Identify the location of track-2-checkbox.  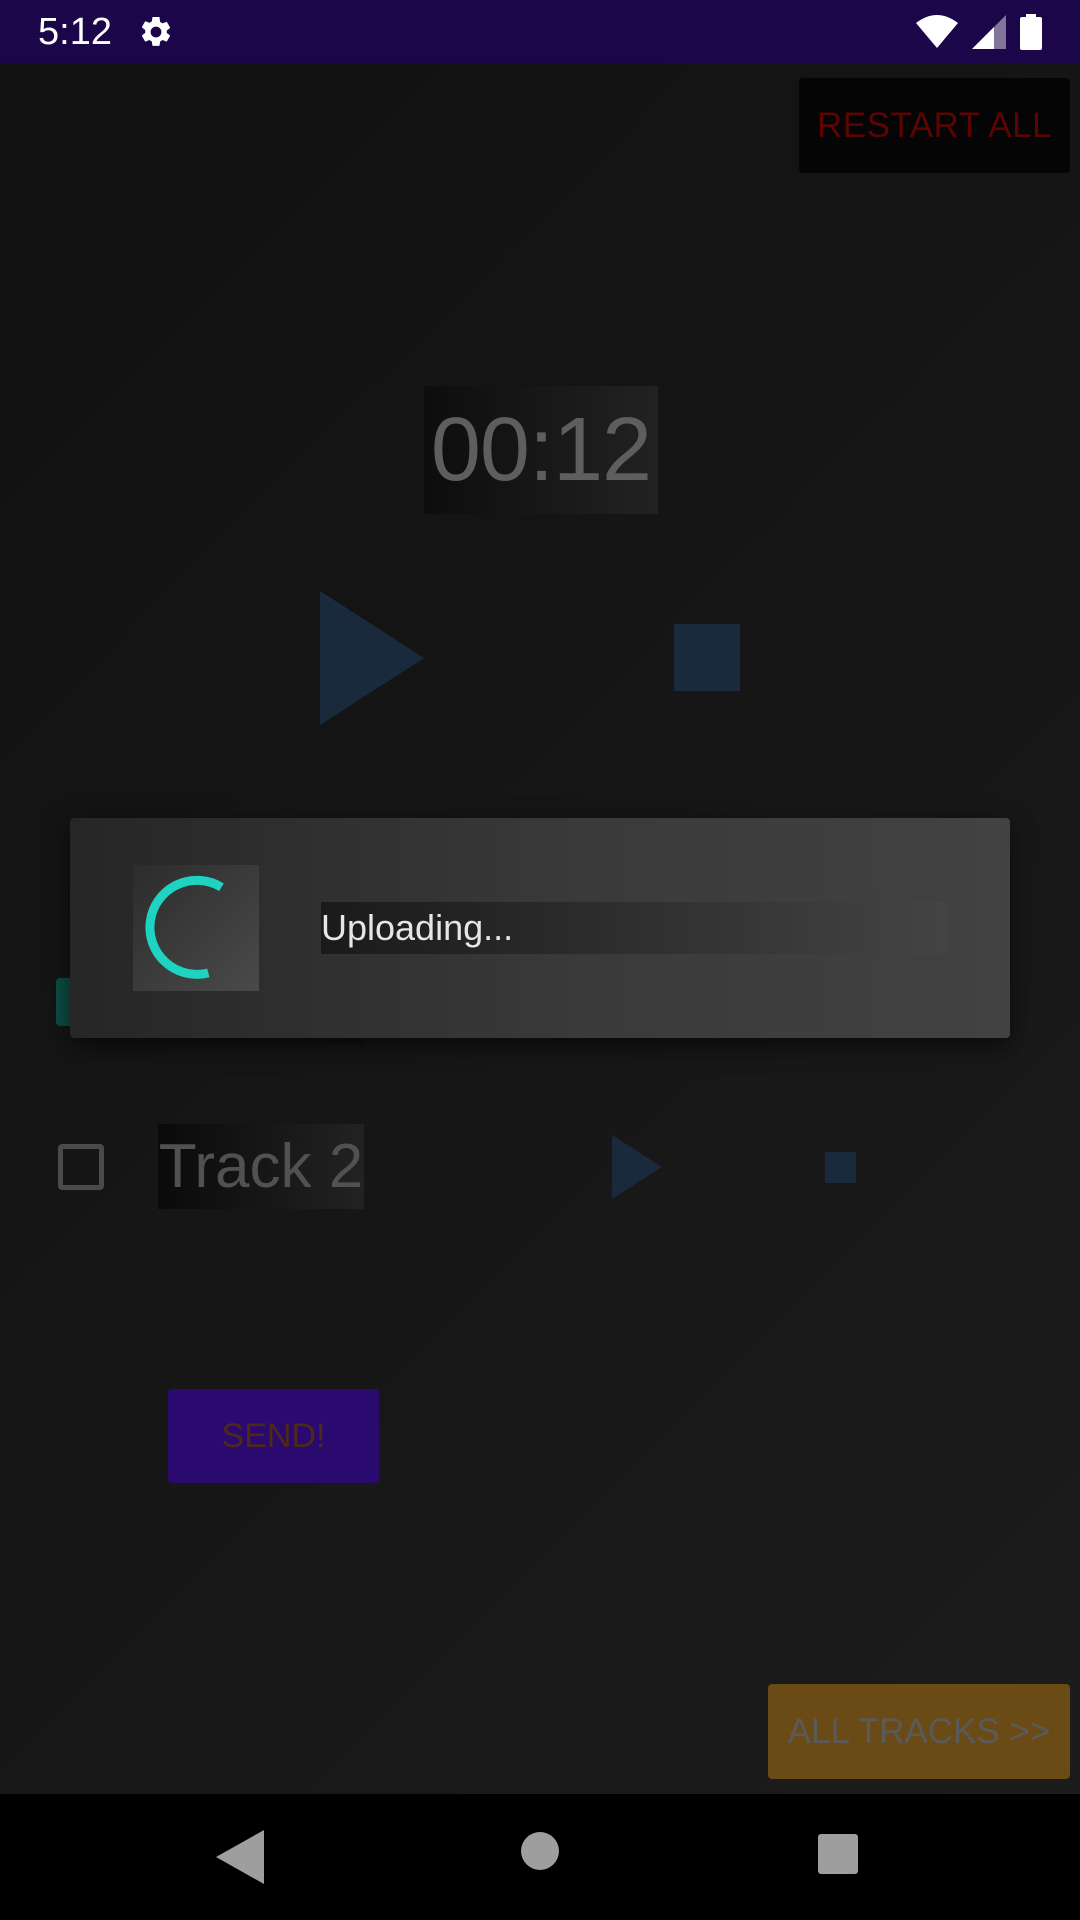
(81, 1167).